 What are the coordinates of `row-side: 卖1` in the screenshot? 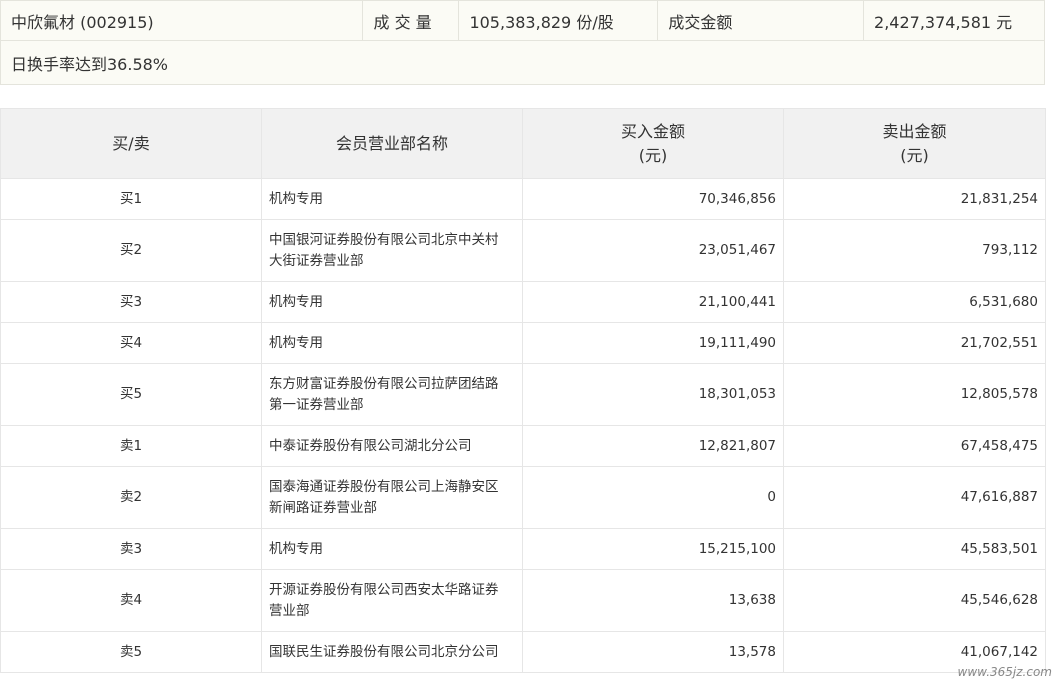 It's located at (131, 446).